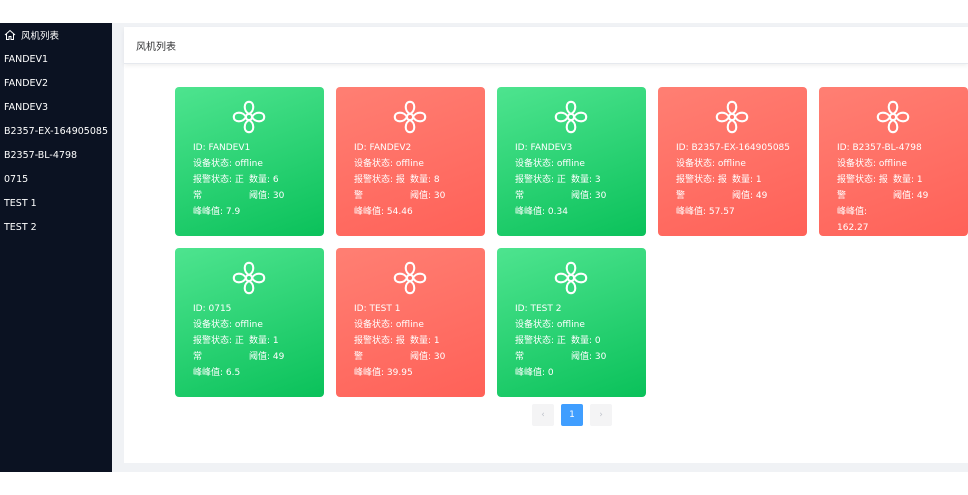 This screenshot has height=495, width=968. I want to click on sidebar-item-home: 风机列表, so click(56, 35).